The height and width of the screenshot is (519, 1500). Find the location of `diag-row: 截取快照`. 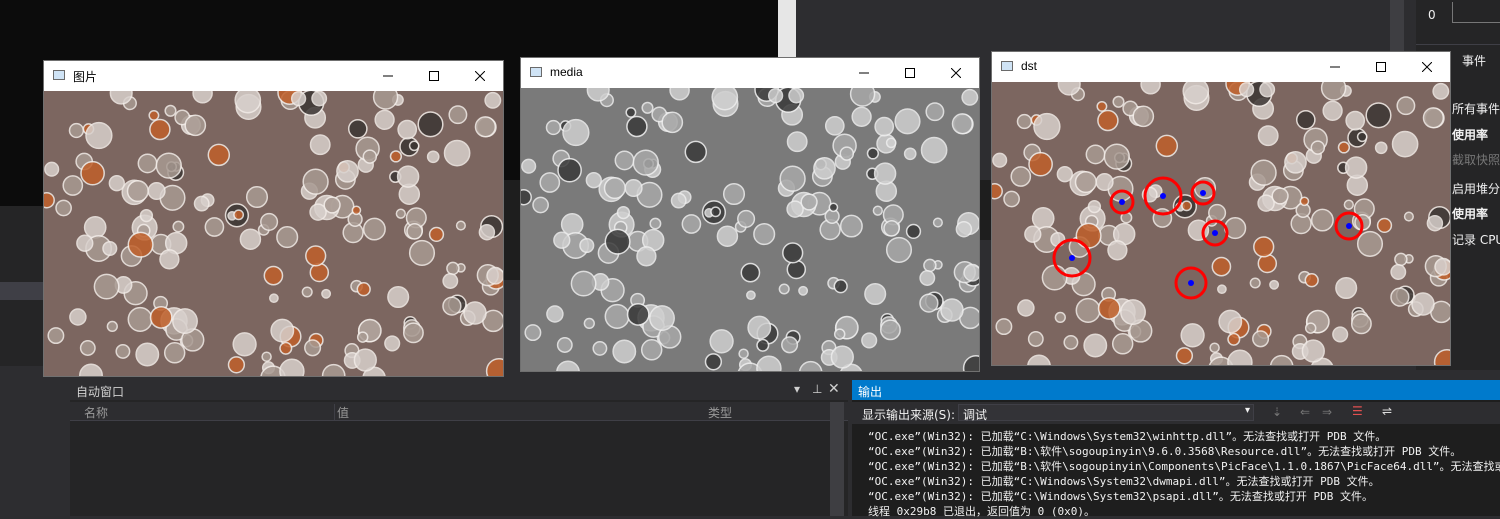

diag-row: 截取快照 is located at coordinates (1476, 159).